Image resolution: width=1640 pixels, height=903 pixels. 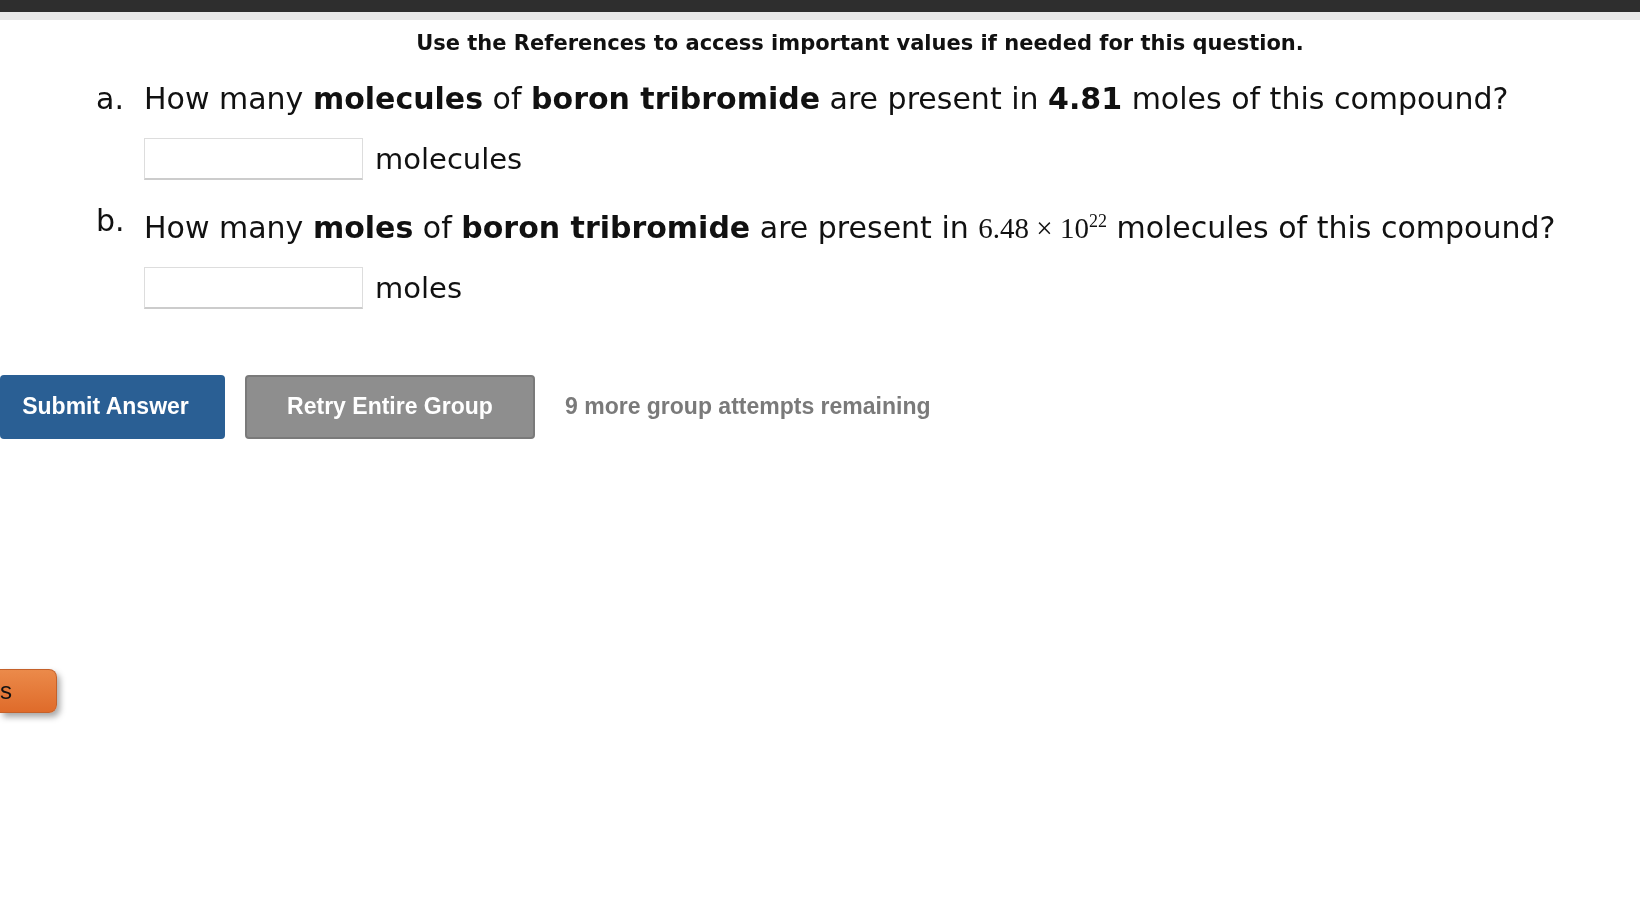 I want to click on unit-label: molecules, so click(x=449, y=159).